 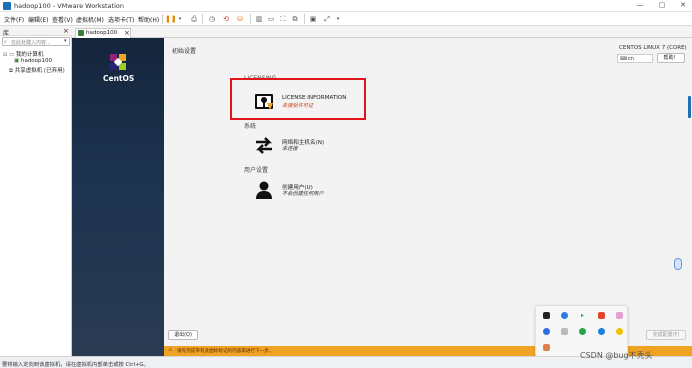 I want to click on library-view-icon: ▥, so click(x=259, y=19).